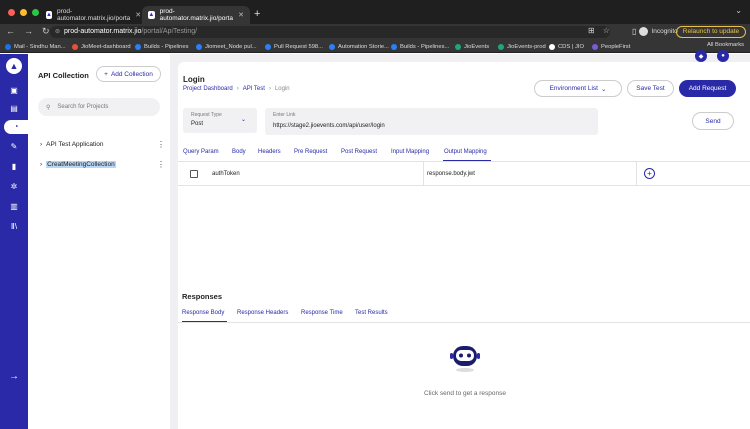 The width and height of the screenshot is (750, 429). What do you see at coordinates (57, 32) in the screenshot?
I see `site-info-icon: ⊜` at bounding box center [57, 32].